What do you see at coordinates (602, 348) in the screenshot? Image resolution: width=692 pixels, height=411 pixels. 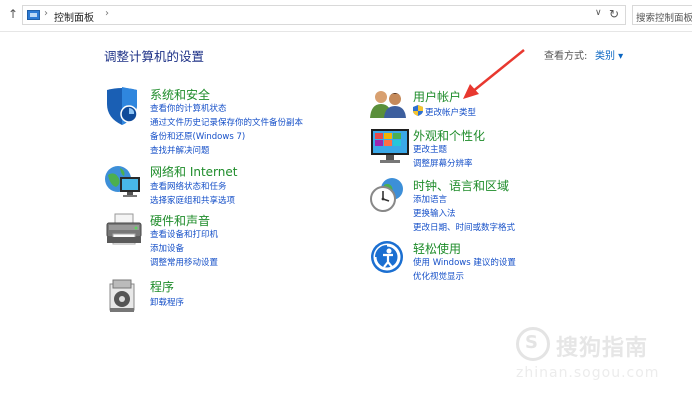 I see `watermark-text: 搜狗指南` at bounding box center [602, 348].